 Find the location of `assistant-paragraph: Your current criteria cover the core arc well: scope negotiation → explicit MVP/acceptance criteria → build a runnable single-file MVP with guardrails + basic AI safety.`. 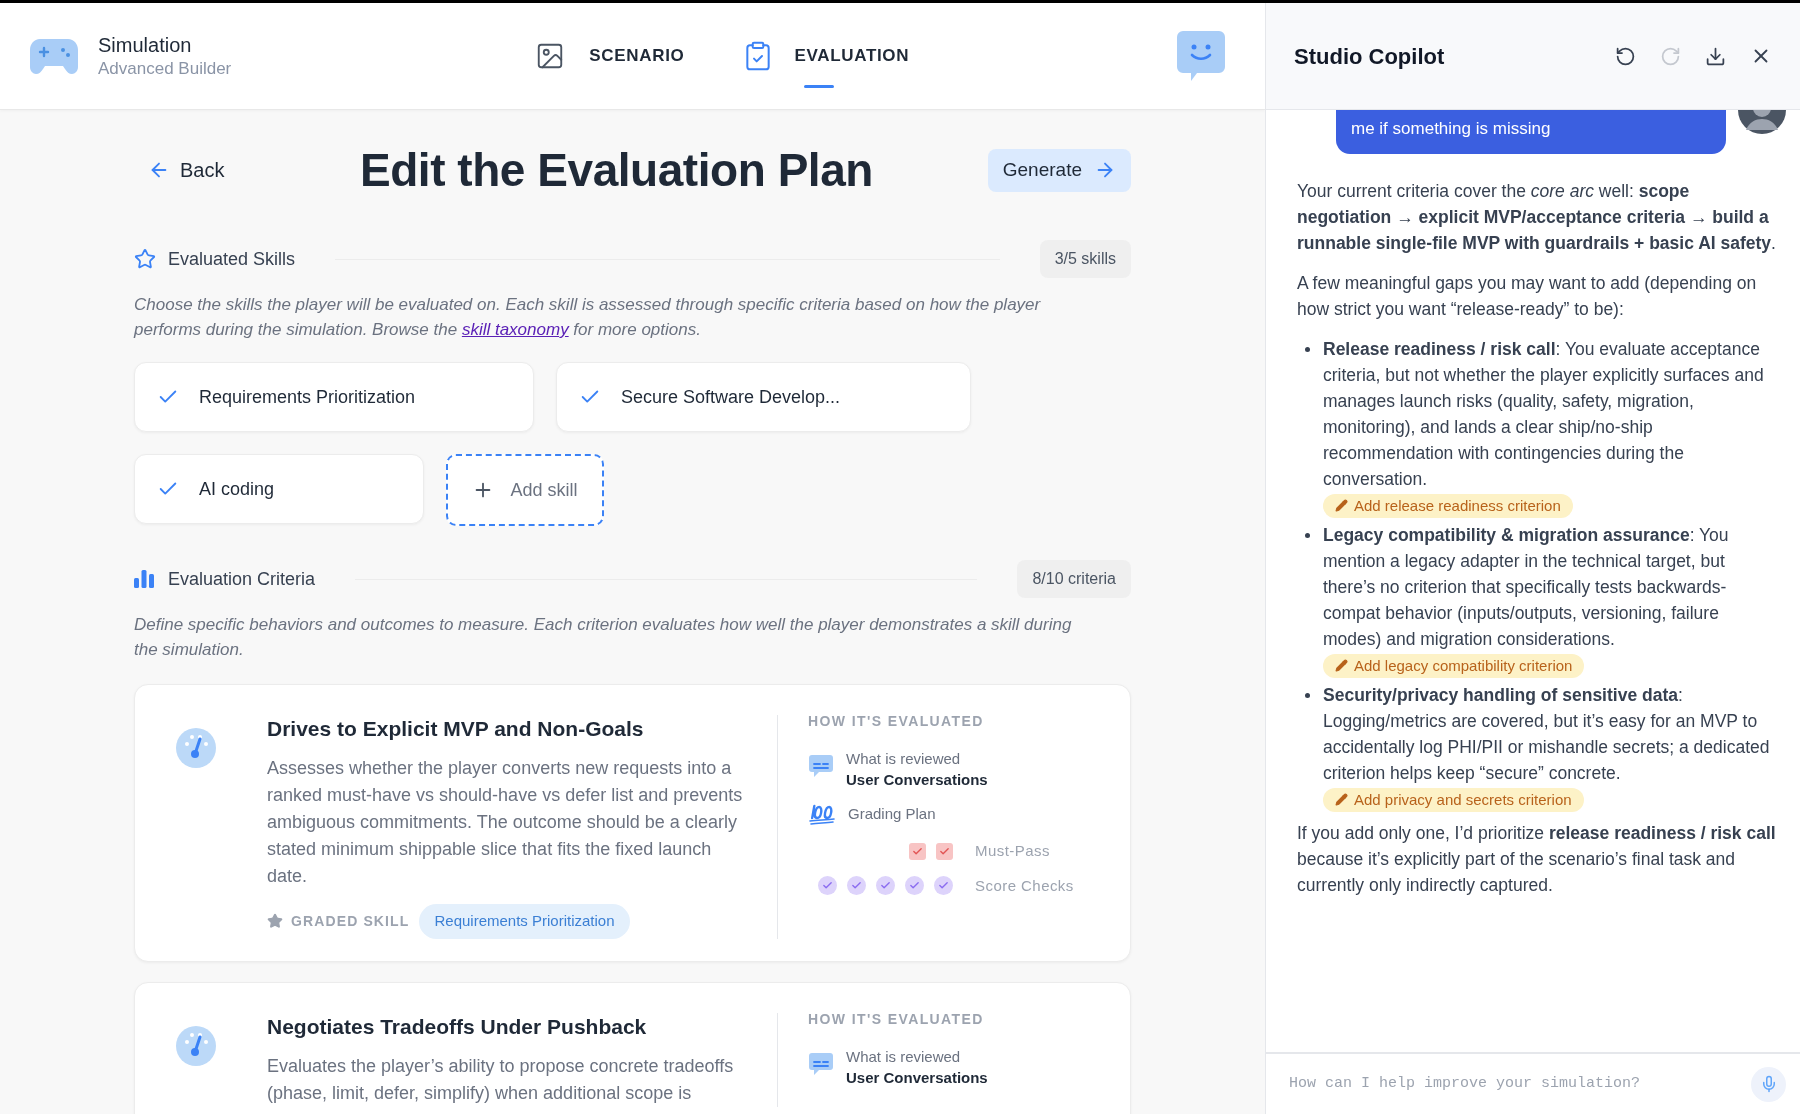

assistant-paragraph: Your current criteria cover the core arc well: scope negotiation → explicit MVP/acceptance criteria → build a runnable single-file MVP with guardrails + basic AI safety. is located at coordinates (1536, 217).